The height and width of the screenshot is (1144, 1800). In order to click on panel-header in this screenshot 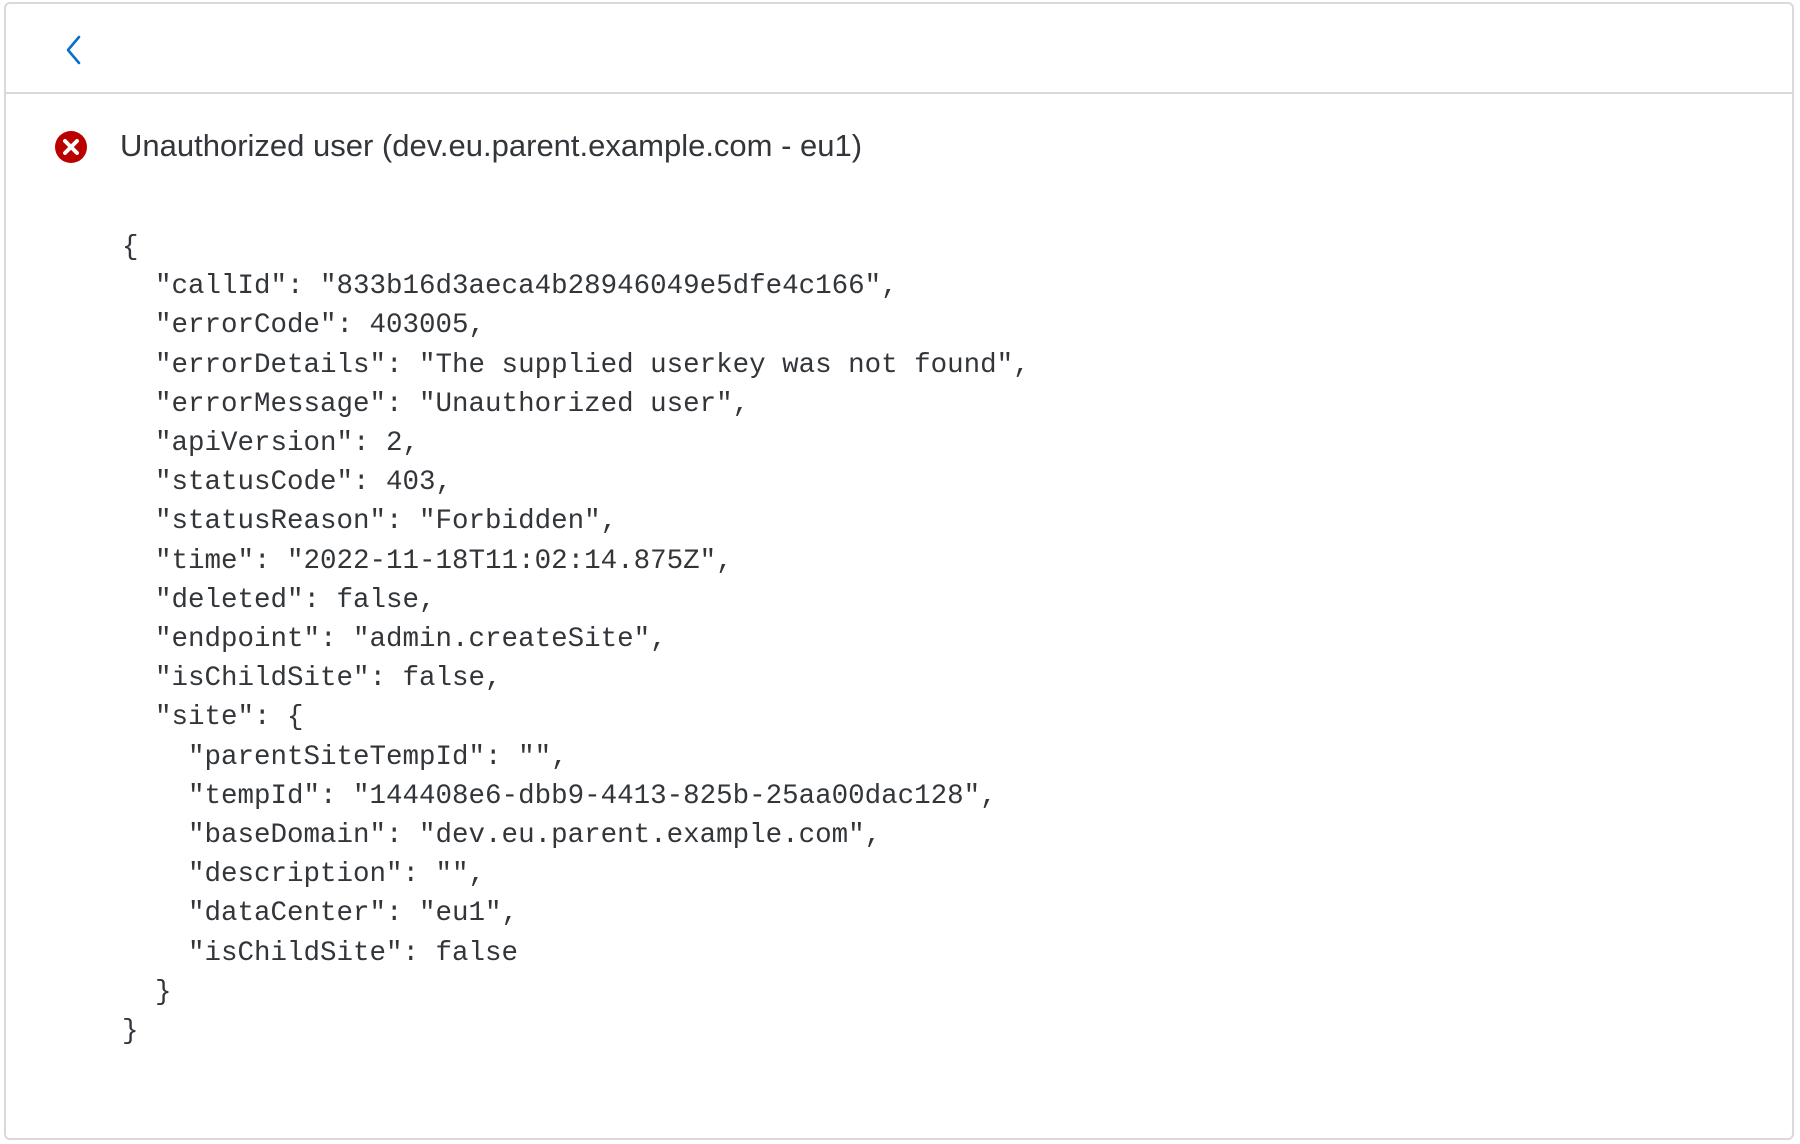, I will do `click(899, 49)`.